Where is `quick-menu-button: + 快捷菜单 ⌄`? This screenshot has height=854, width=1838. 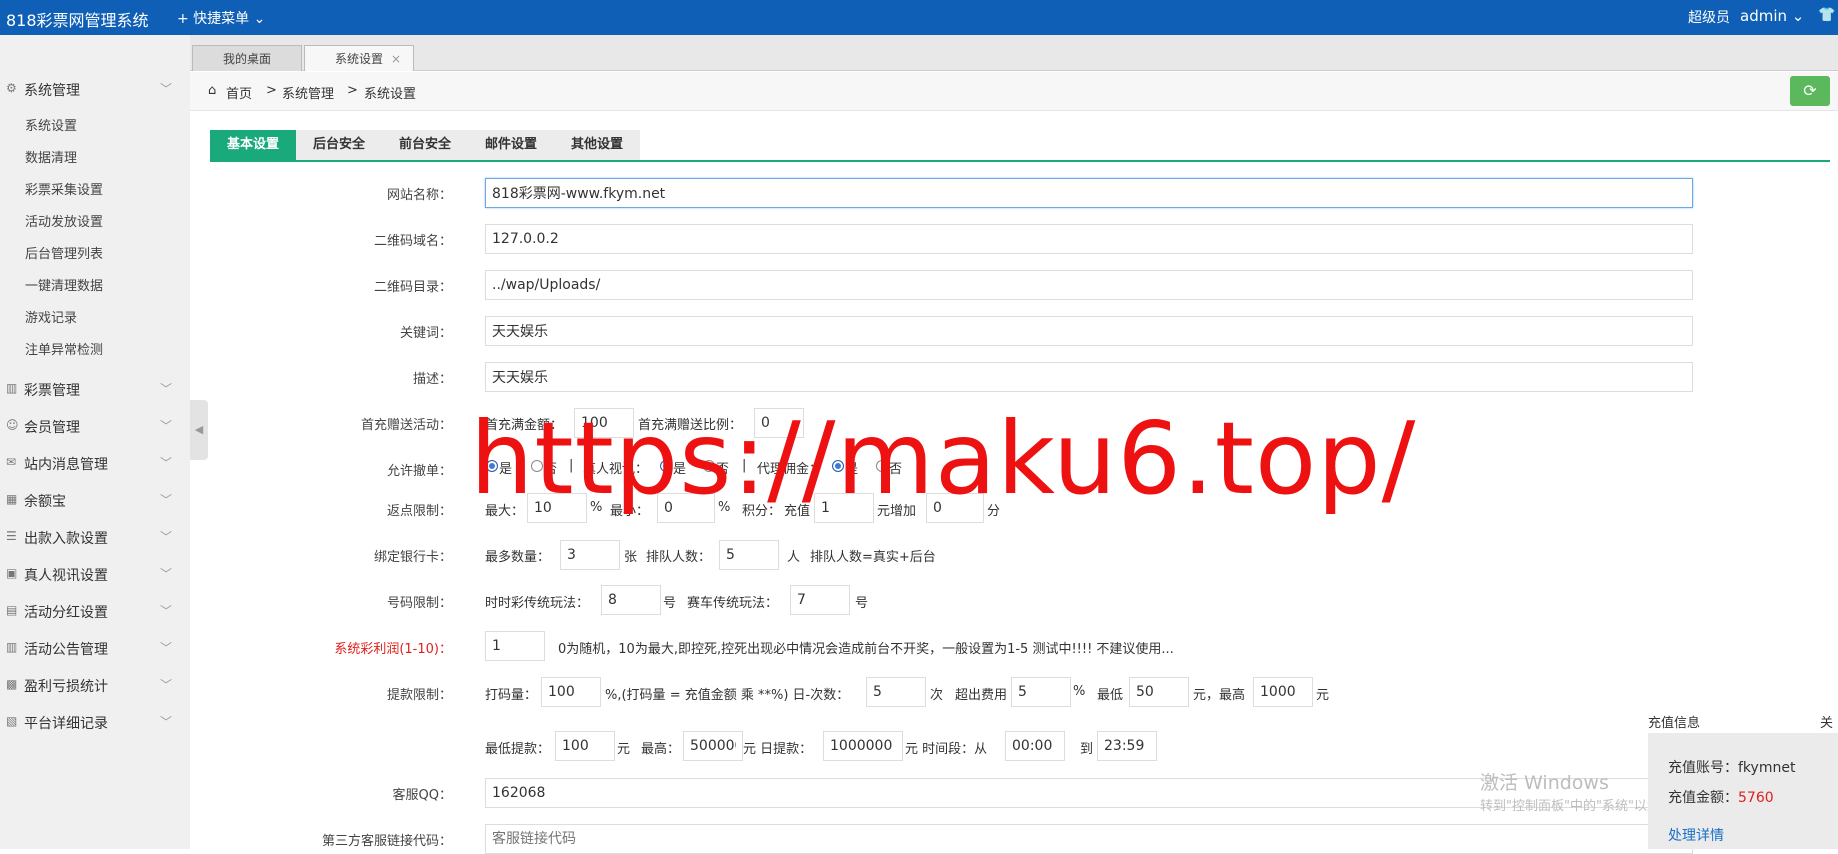
quick-menu-button: + 快捷菜单 ⌄ is located at coordinates (221, 18).